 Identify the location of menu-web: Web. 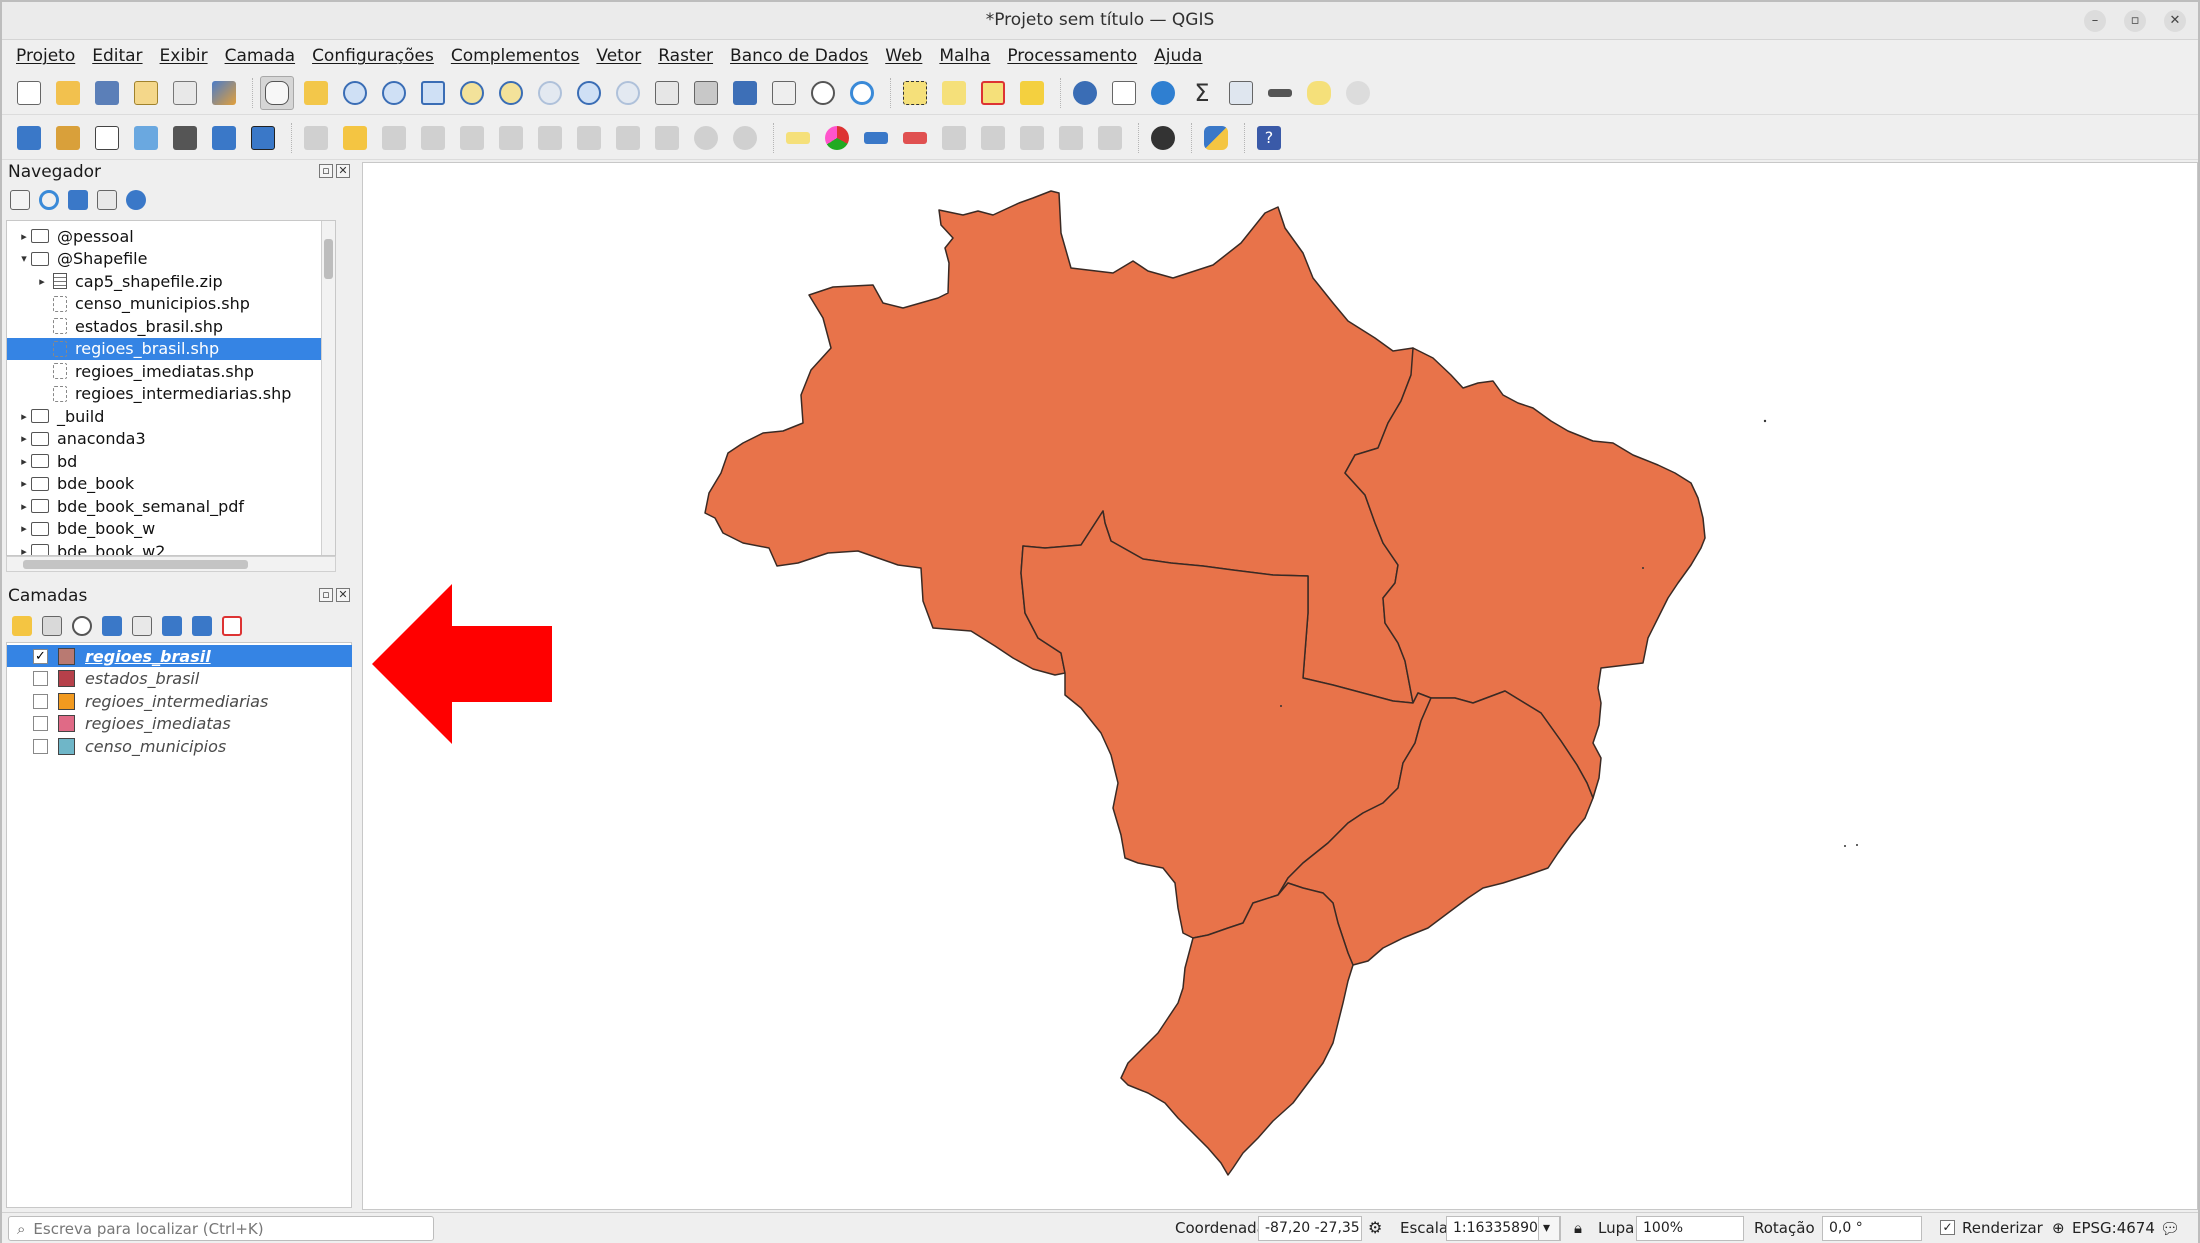
(903, 56).